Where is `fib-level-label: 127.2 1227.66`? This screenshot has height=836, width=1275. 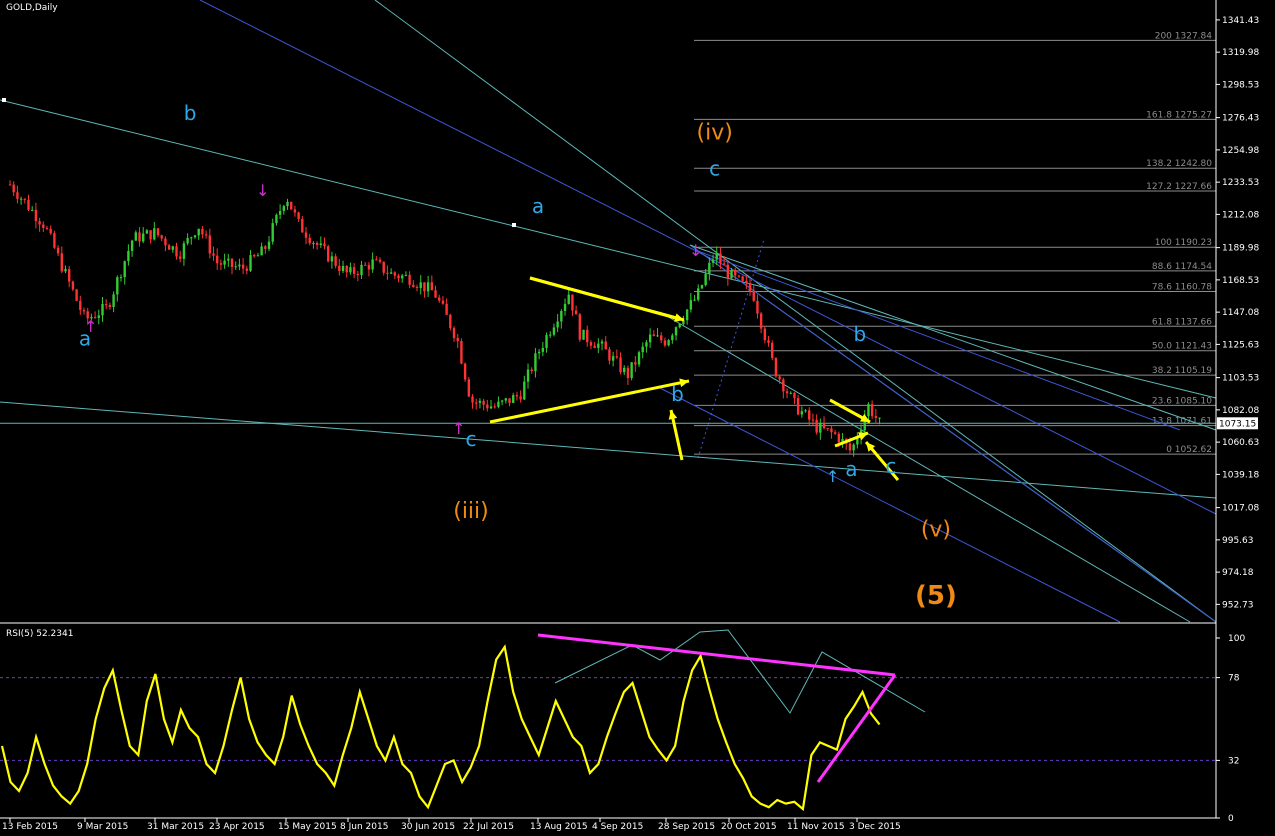
fib-level-label: 127.2 1227.66 is located at coordinates (1179, 187).